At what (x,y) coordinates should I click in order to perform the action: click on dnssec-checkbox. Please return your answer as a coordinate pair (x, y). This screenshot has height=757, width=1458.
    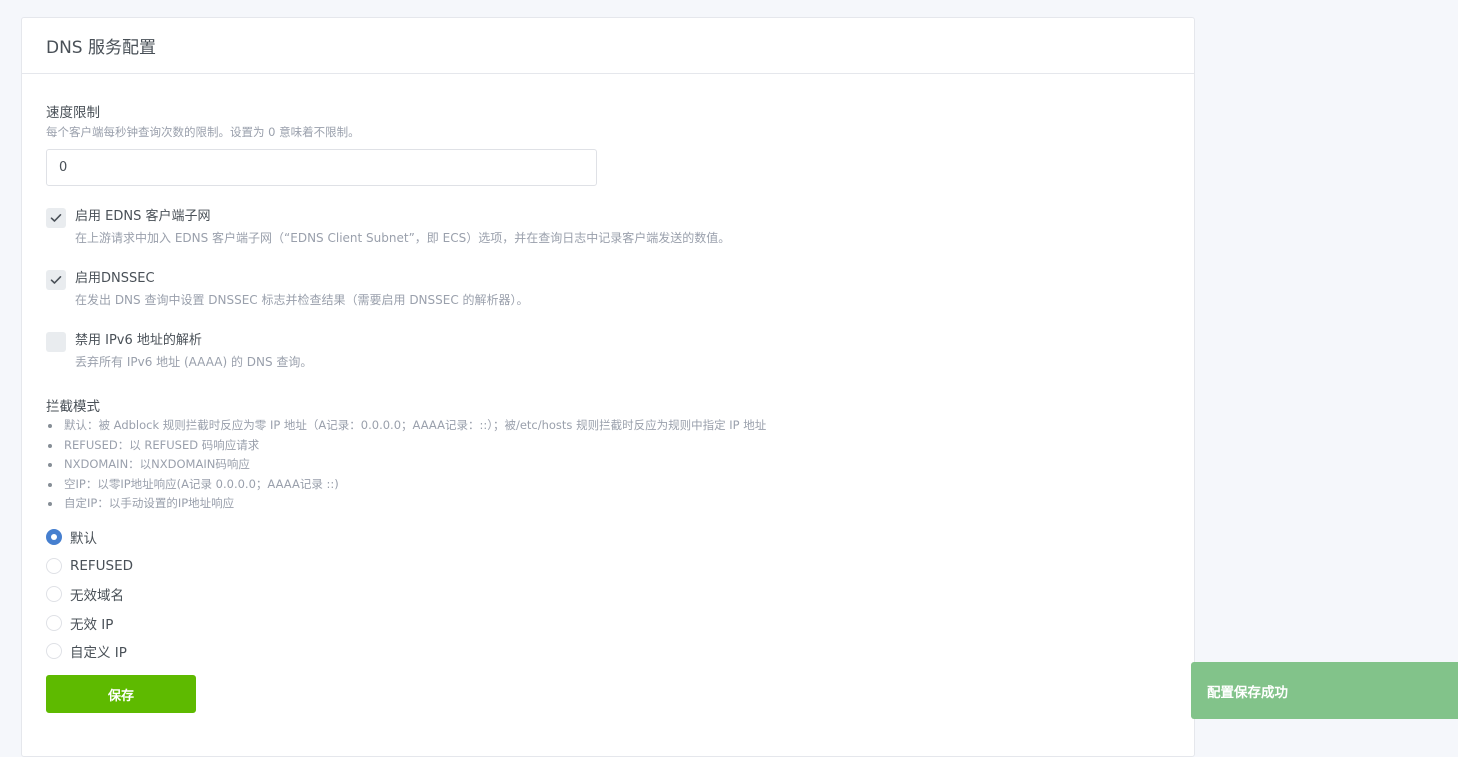
    Looking at the image, I should click on (56, 280).